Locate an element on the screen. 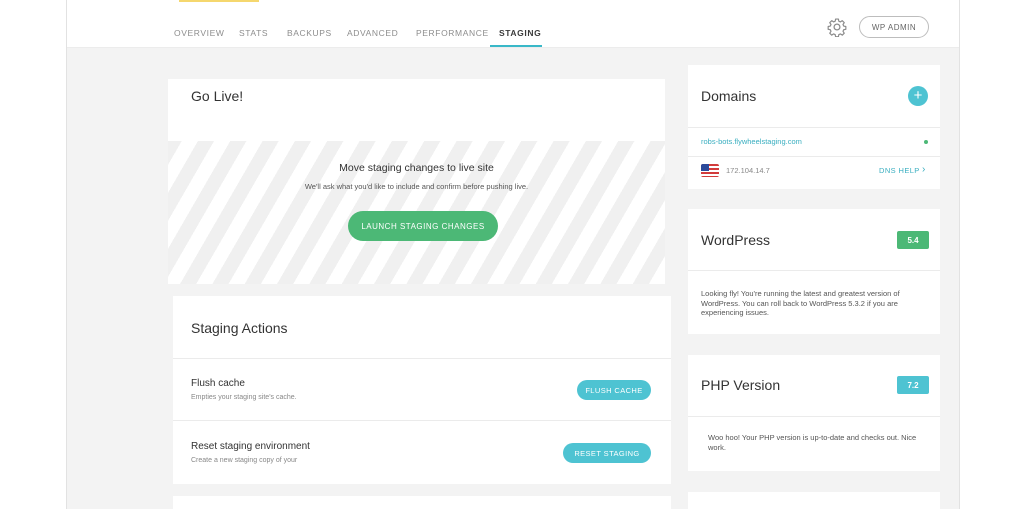 The width and height of the screenshot is (1024, 509). tab-advanced: ADVANCED is located at coordinates (372, 33).